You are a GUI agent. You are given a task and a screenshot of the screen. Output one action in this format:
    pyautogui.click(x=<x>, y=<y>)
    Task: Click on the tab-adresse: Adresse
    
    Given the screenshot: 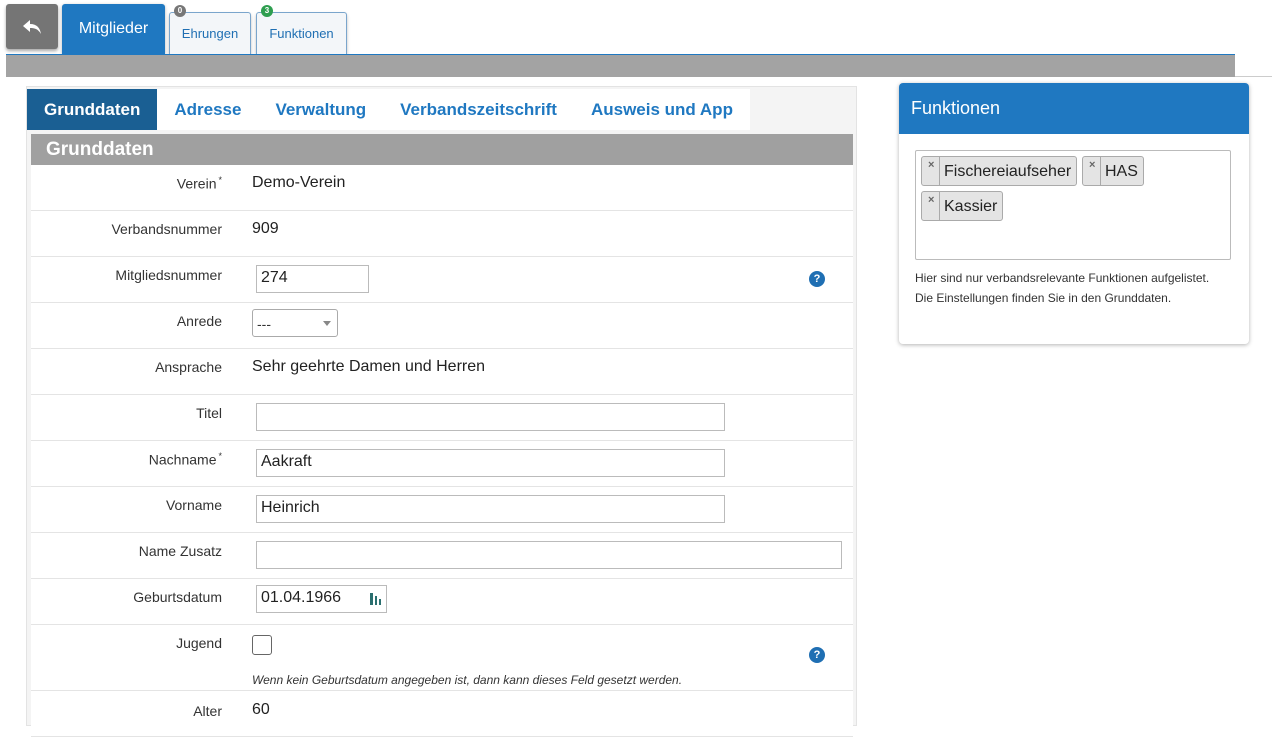 What is the action you would take?
    pyautogui.click(x=208, y=109)
    